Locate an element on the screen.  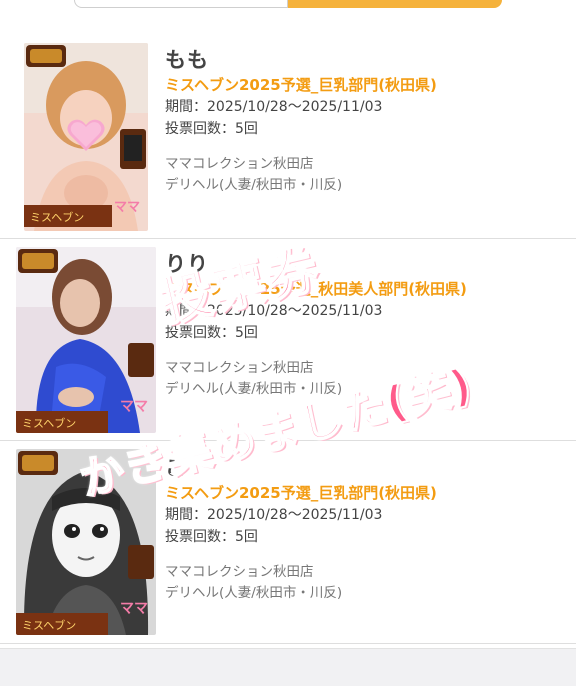
tab-right-active is located at coordinates (395, 4).